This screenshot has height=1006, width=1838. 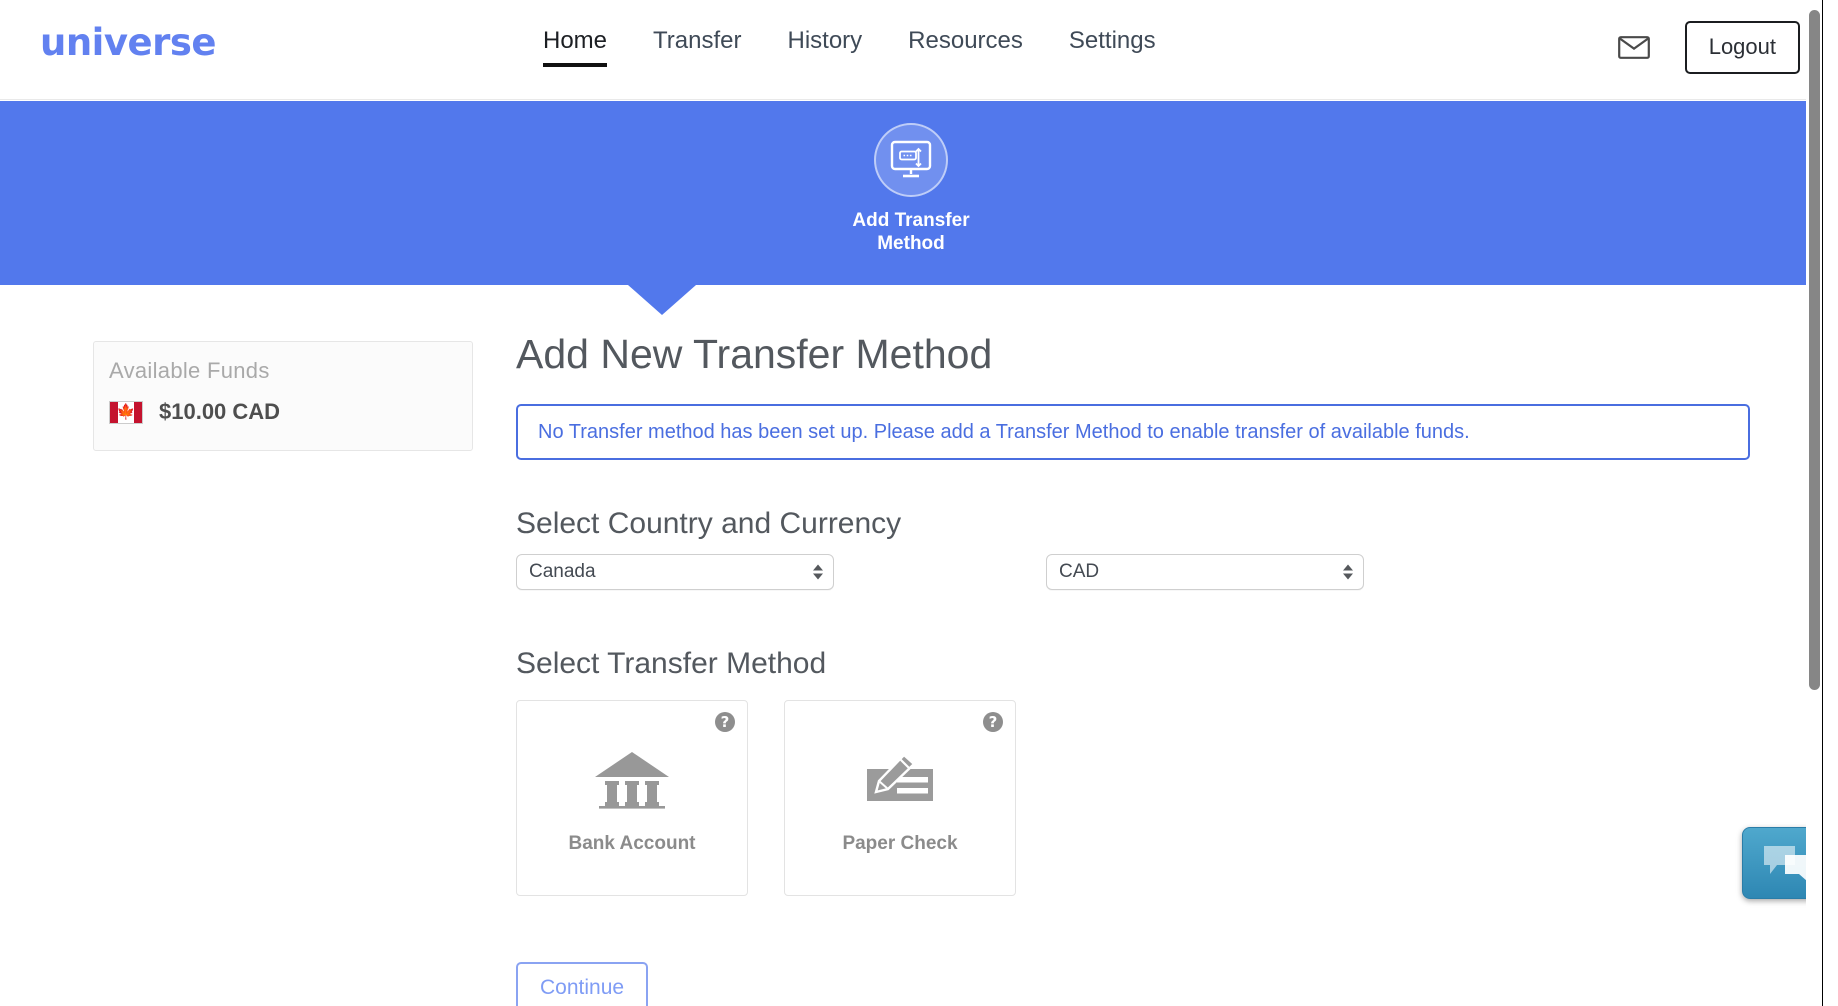 I want to click on main-menu: Home Transfer History Resources Settings, so click(x=849, y=46).